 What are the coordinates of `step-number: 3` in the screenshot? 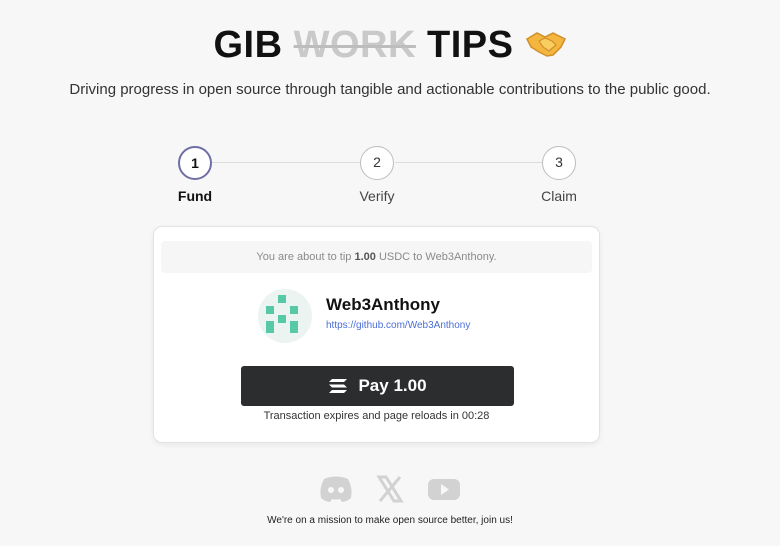 It's located at (559, 163).